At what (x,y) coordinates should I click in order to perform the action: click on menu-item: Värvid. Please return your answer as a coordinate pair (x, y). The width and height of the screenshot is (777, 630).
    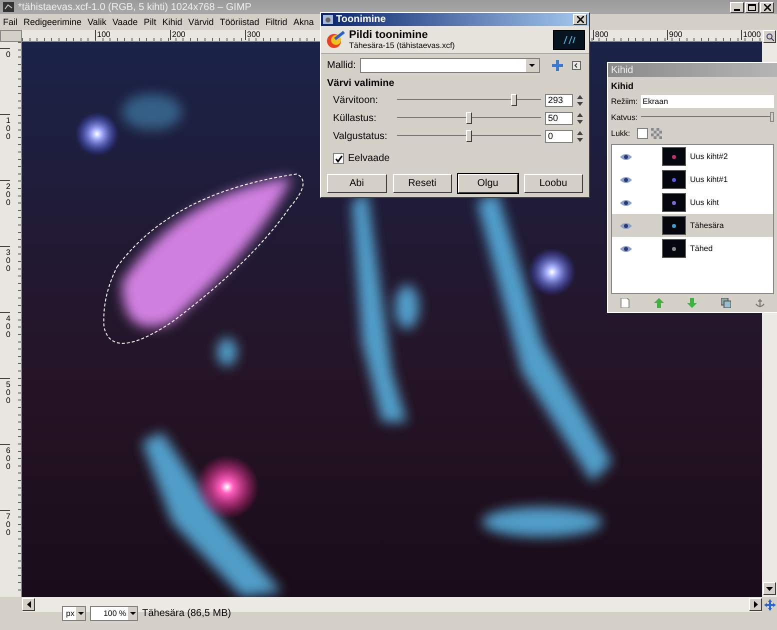
    Looking at the image, I should click on (201, 22).